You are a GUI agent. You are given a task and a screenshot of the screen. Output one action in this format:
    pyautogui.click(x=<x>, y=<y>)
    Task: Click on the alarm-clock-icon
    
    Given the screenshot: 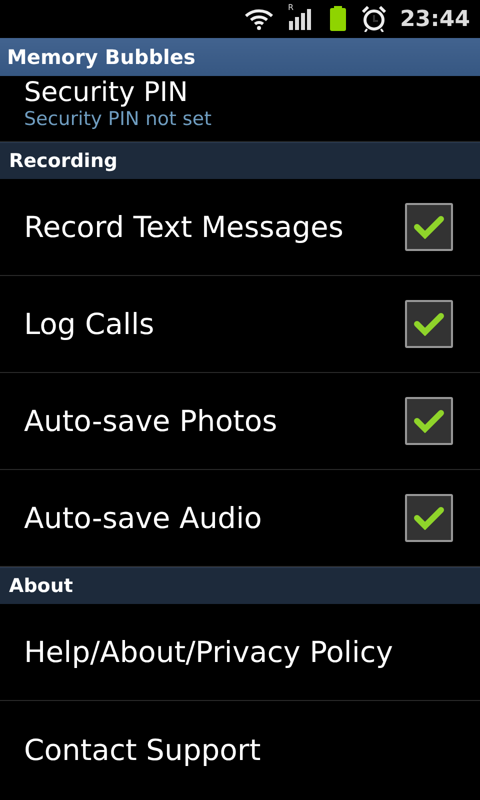 What is the action you would take?
    pyautogui.click(x=374, y=19)
    